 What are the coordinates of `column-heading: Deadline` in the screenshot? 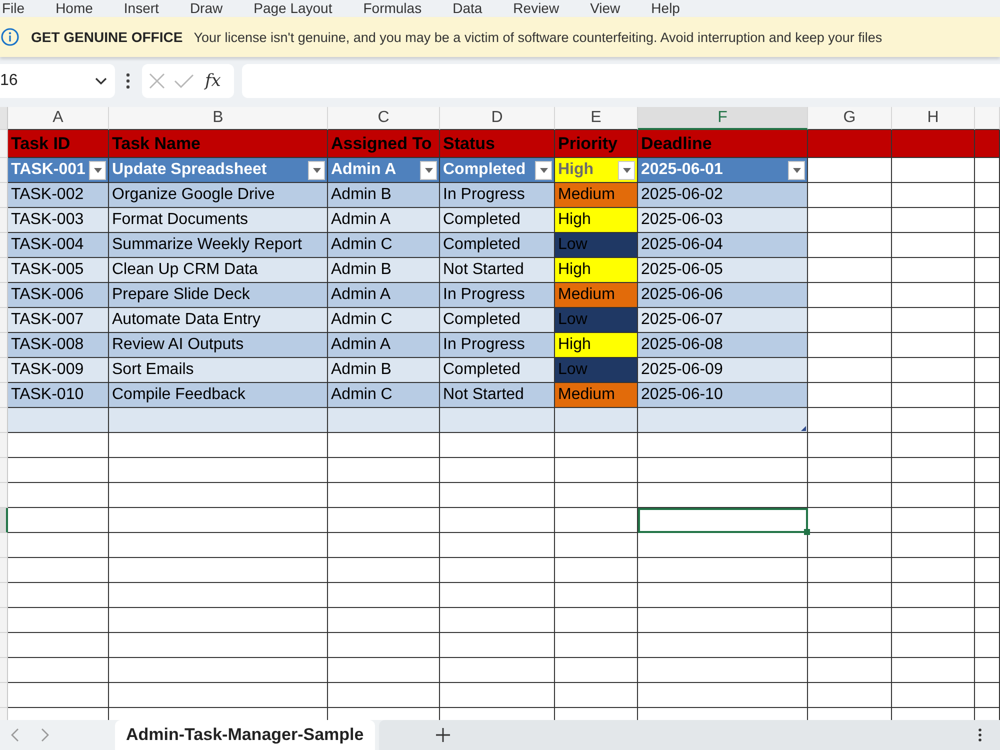 It's located at (723, 144).